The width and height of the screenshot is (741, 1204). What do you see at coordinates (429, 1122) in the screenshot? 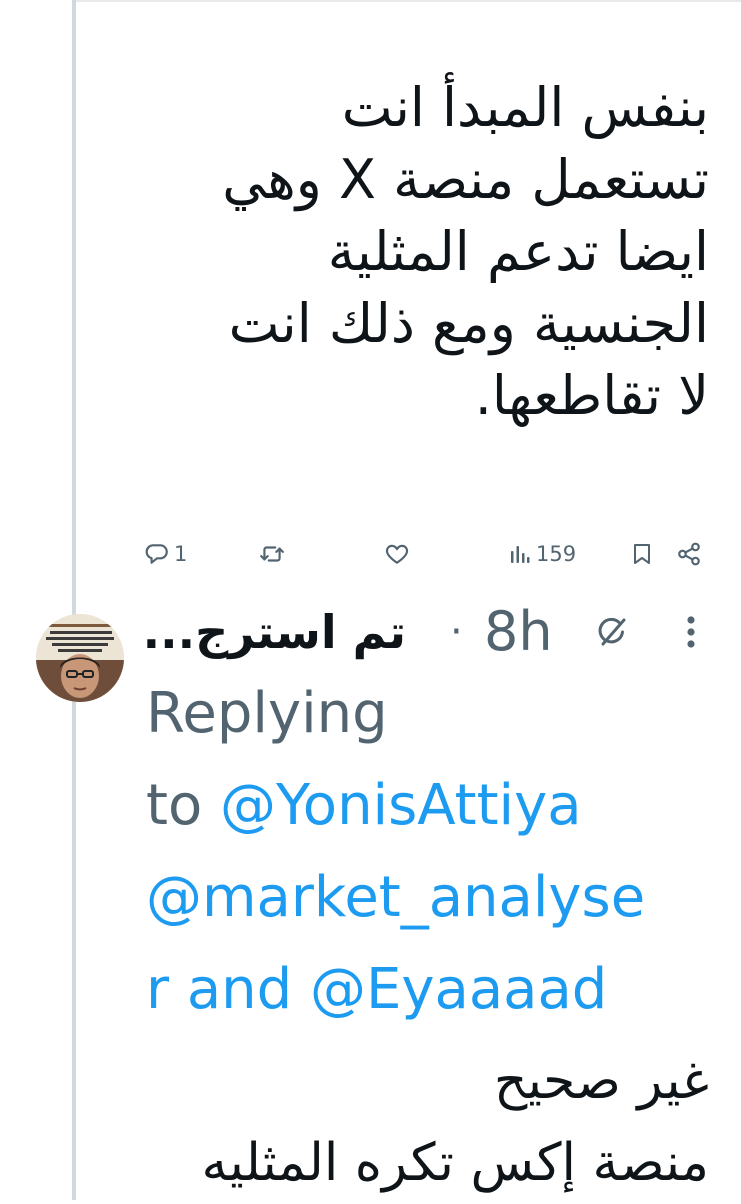
I see `reply-text: غير صحيح منصة إكس تكره المثليه` at bounding box center [429, 1122].